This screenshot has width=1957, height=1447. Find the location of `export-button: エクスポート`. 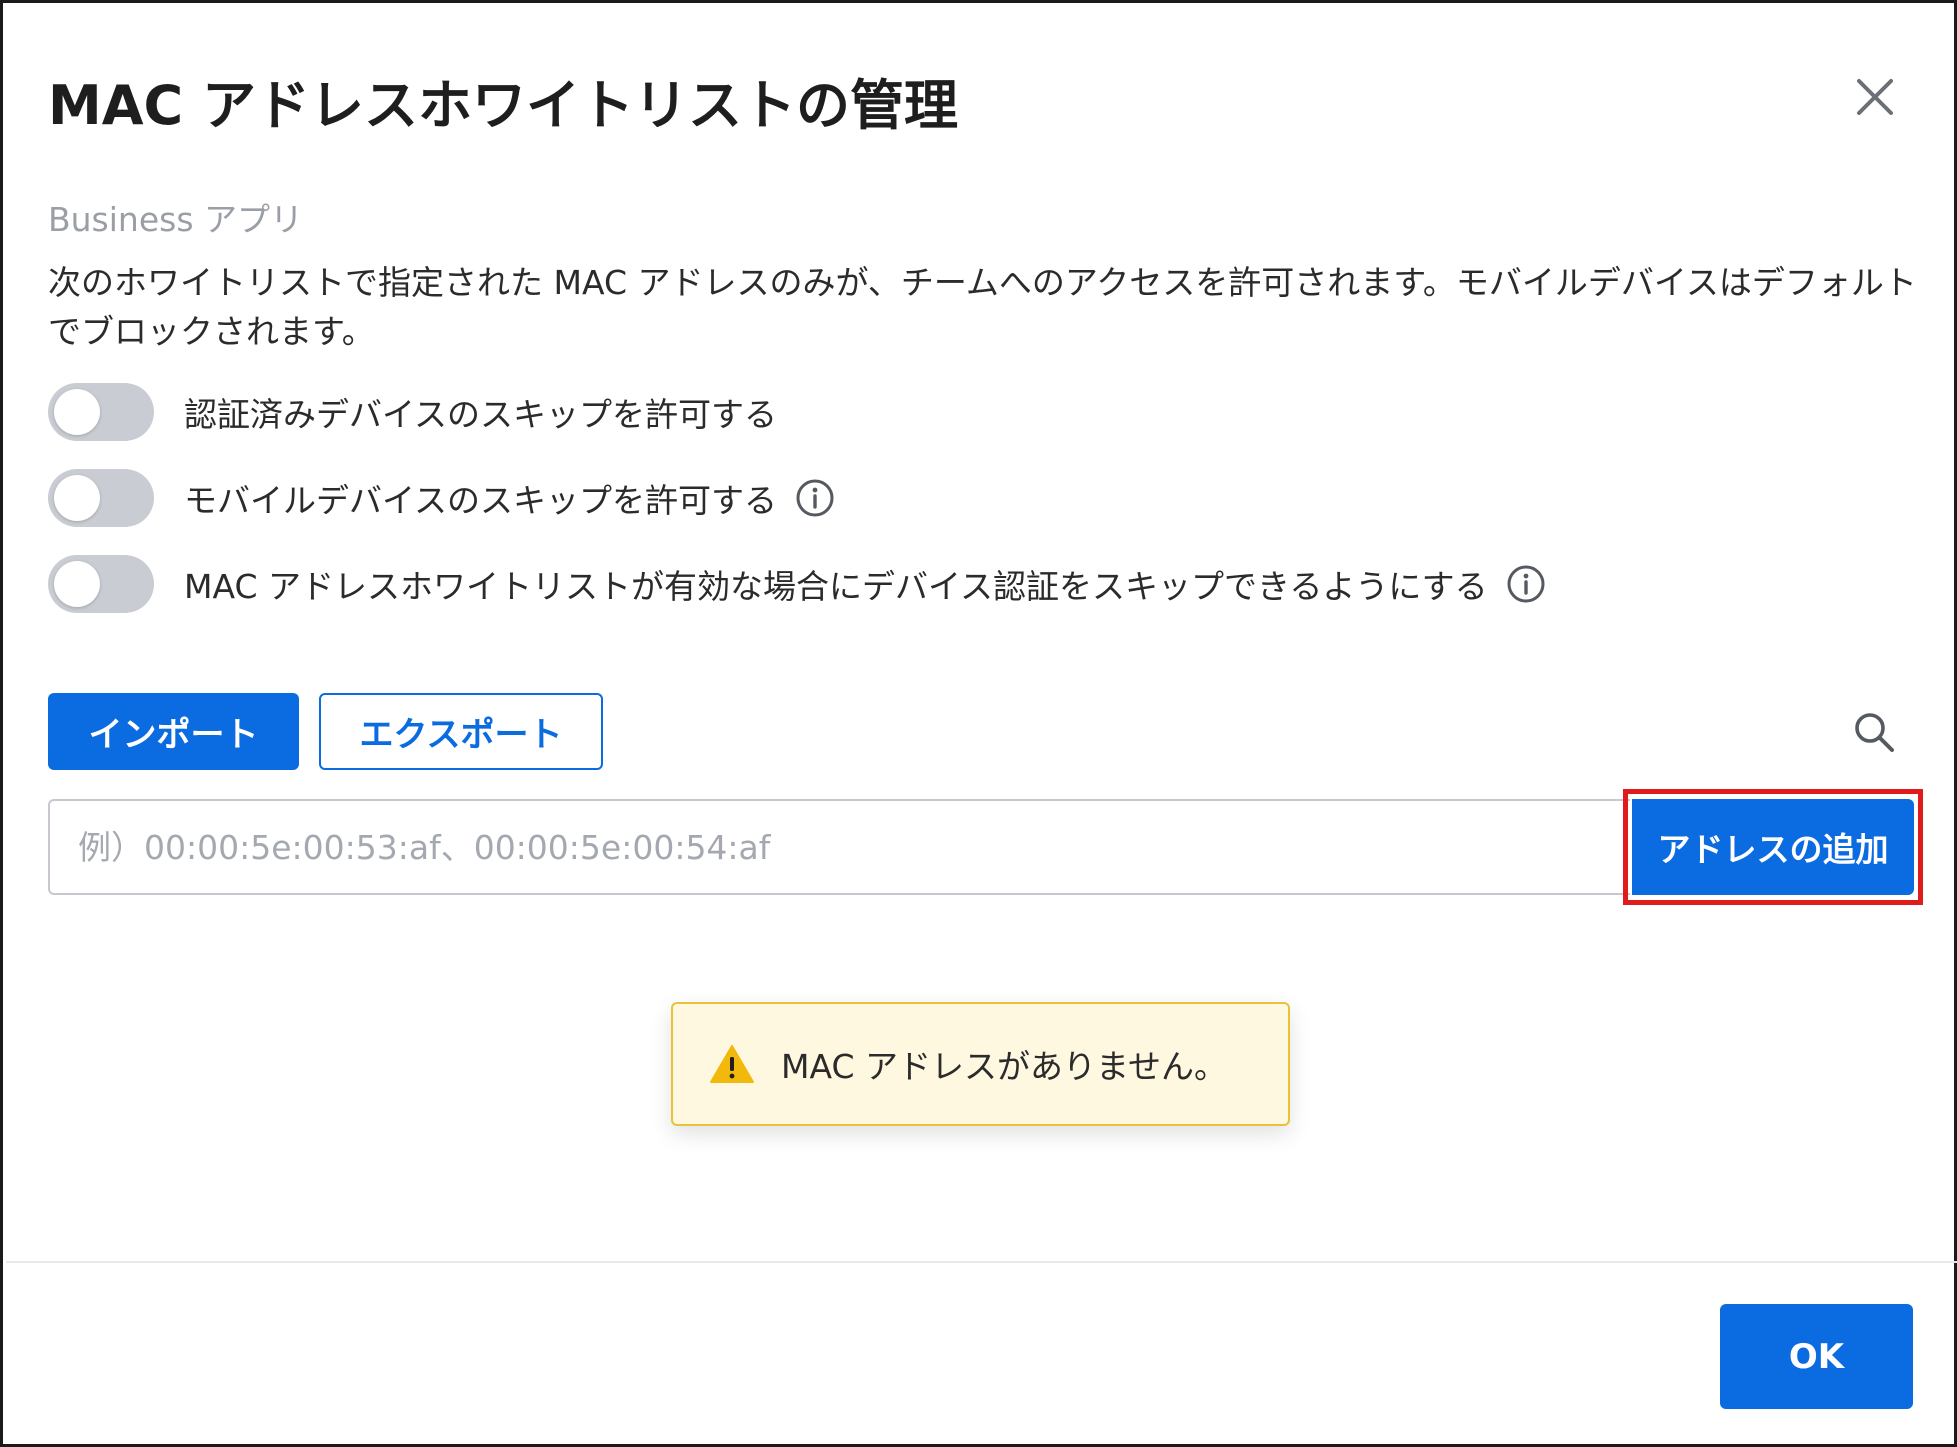

export-button: エクスポート is located at coordinates (461, 731).